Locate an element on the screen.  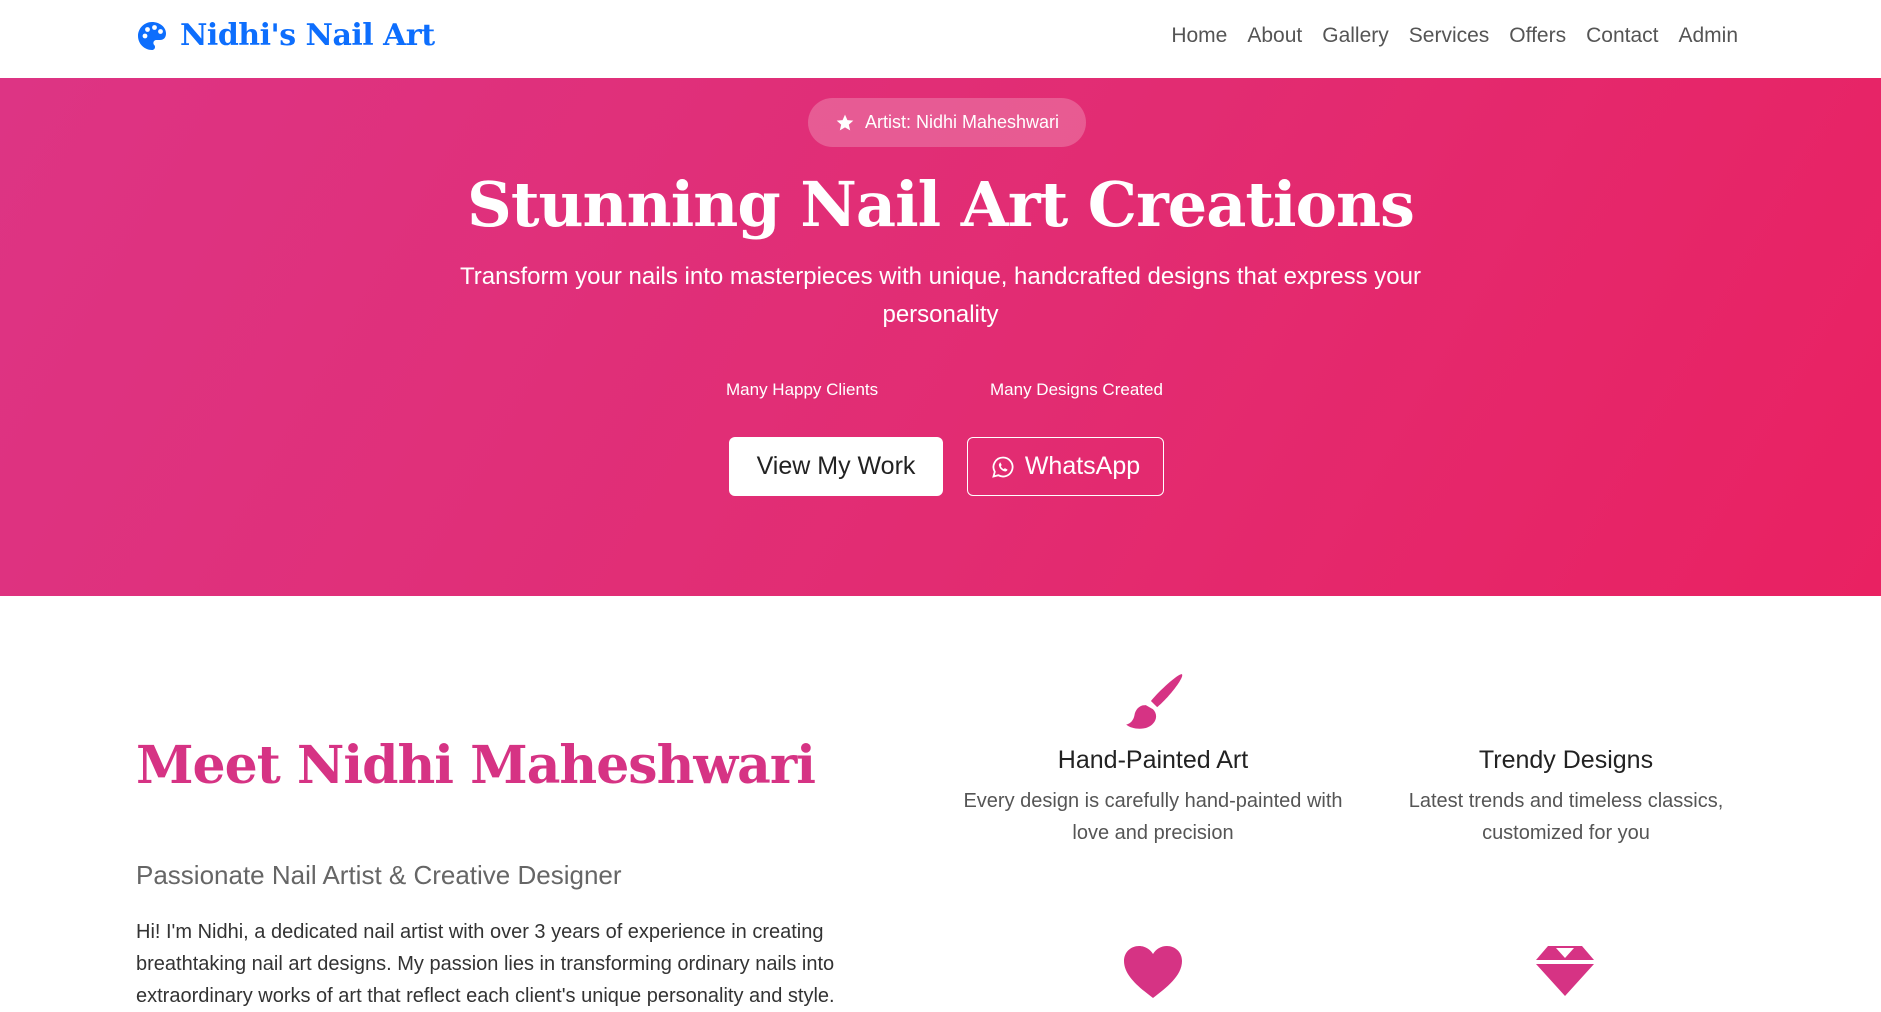
star-icon is located at coordinates (845, 122).